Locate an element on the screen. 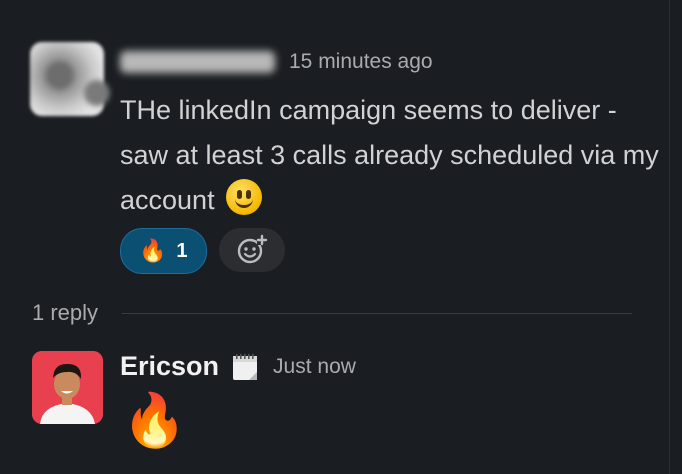 The image size is (682, 474). add-reaction-icon is located at coordinates (252, 249).